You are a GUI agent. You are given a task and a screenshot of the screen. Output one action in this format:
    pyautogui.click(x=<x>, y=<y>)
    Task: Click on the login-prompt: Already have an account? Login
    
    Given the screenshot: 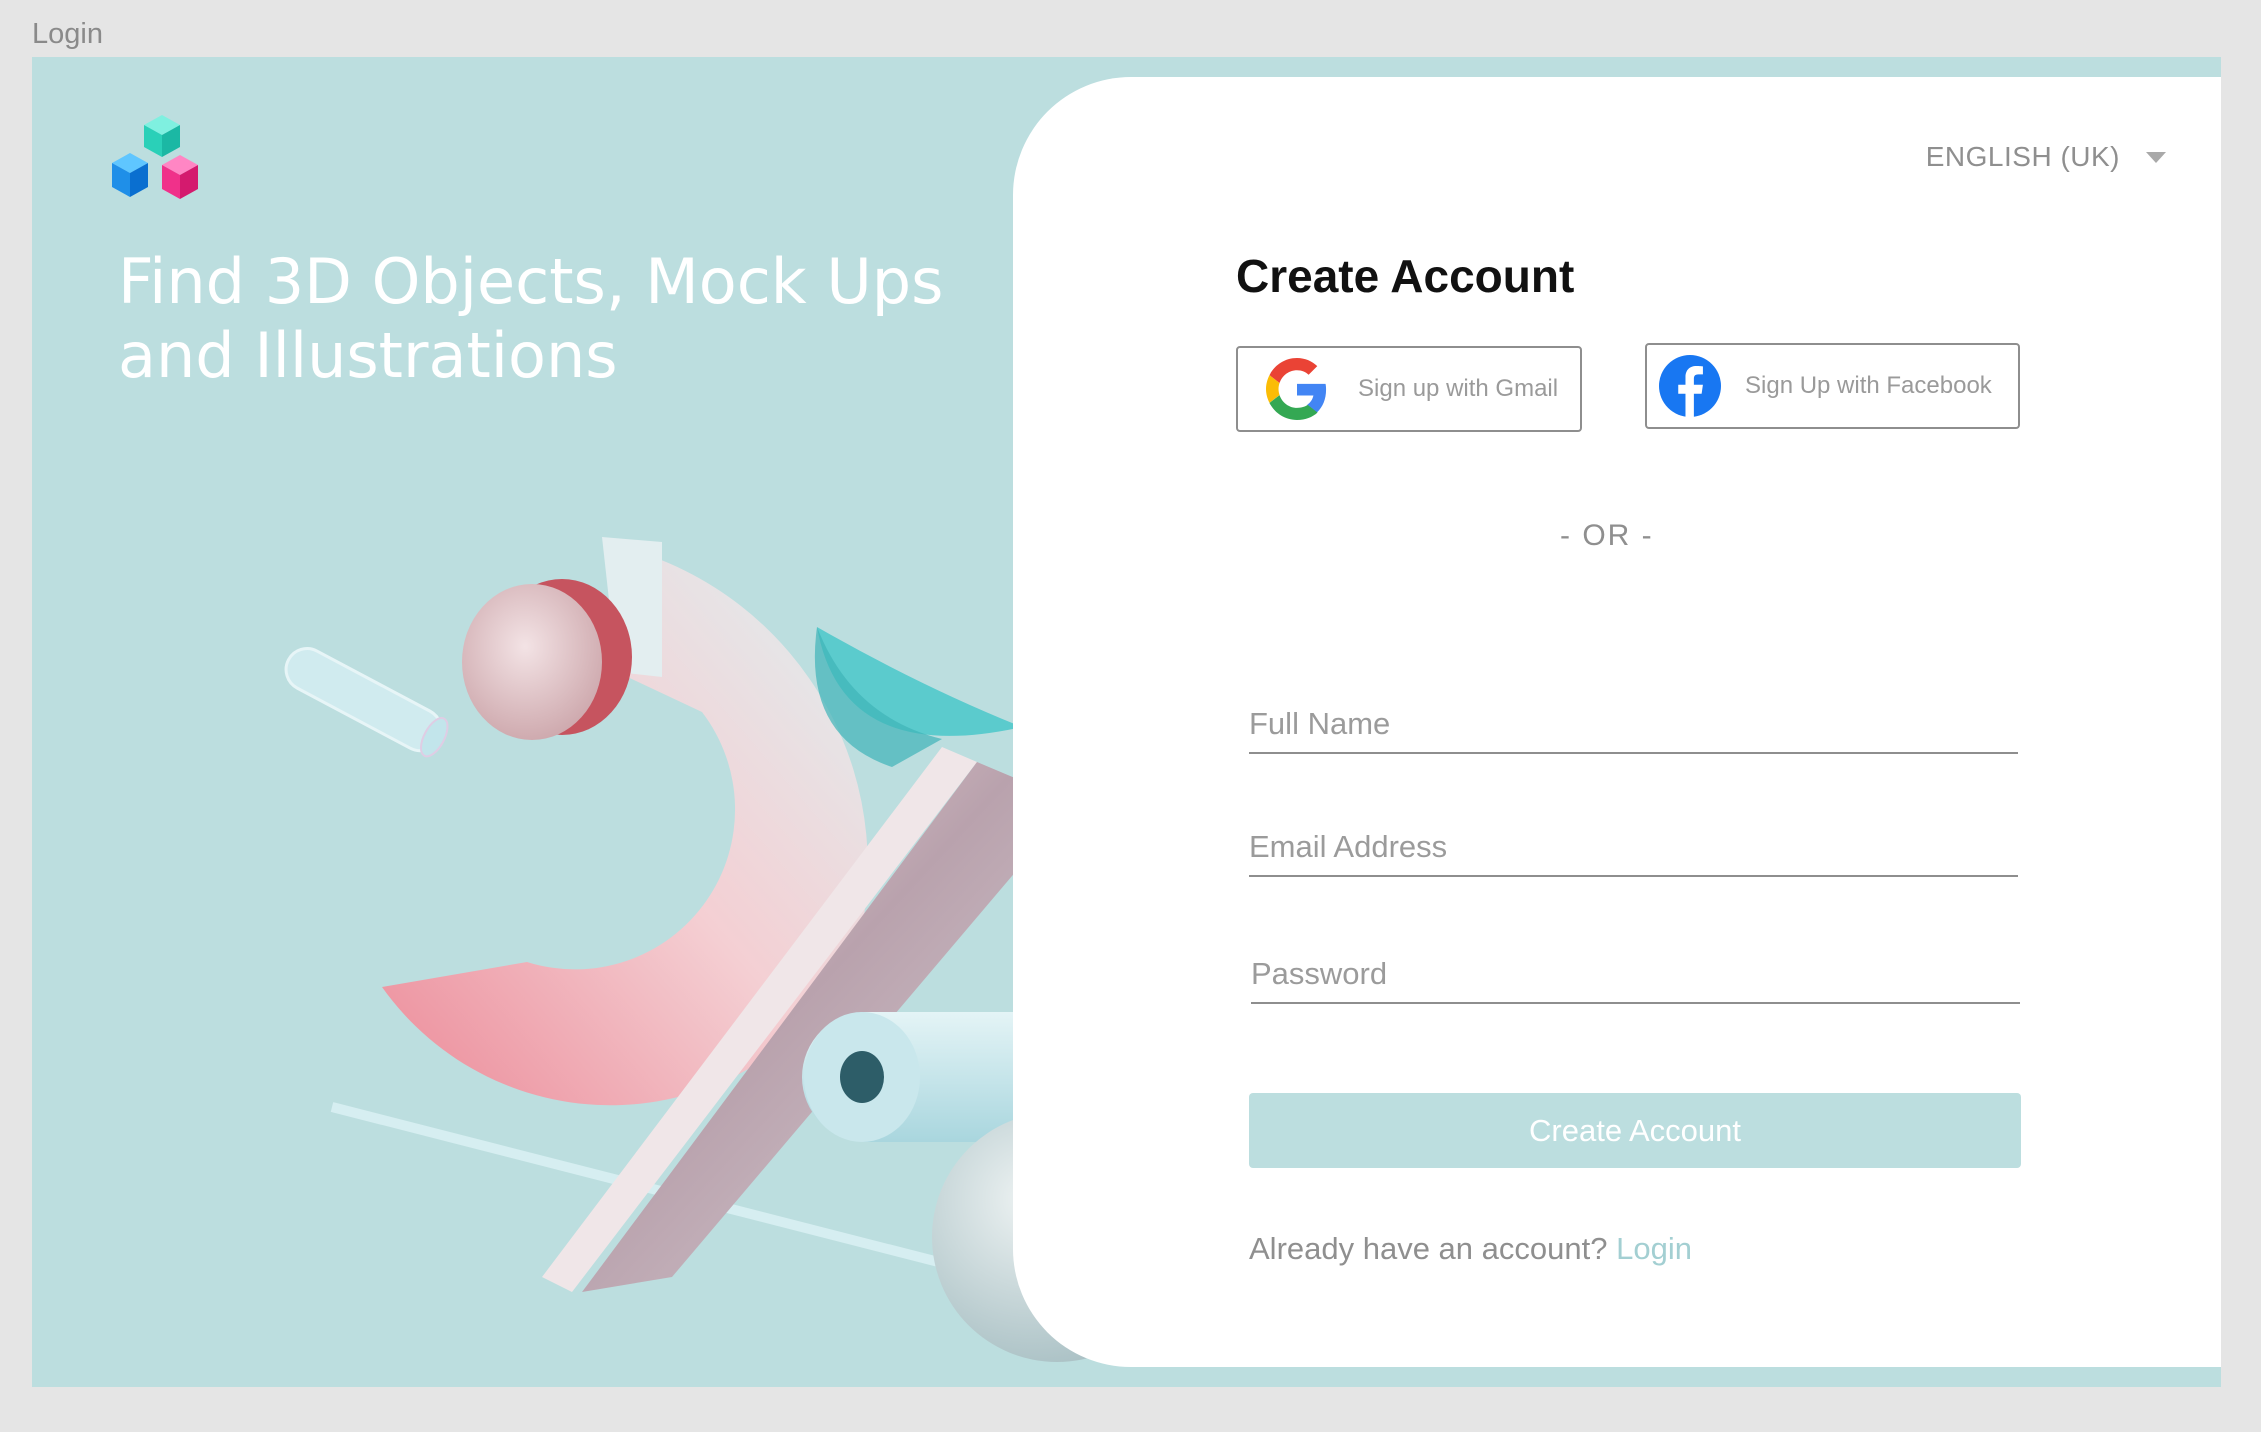 What is the action you would take?
    pyautogui.click(x=1470, y=1249)
    